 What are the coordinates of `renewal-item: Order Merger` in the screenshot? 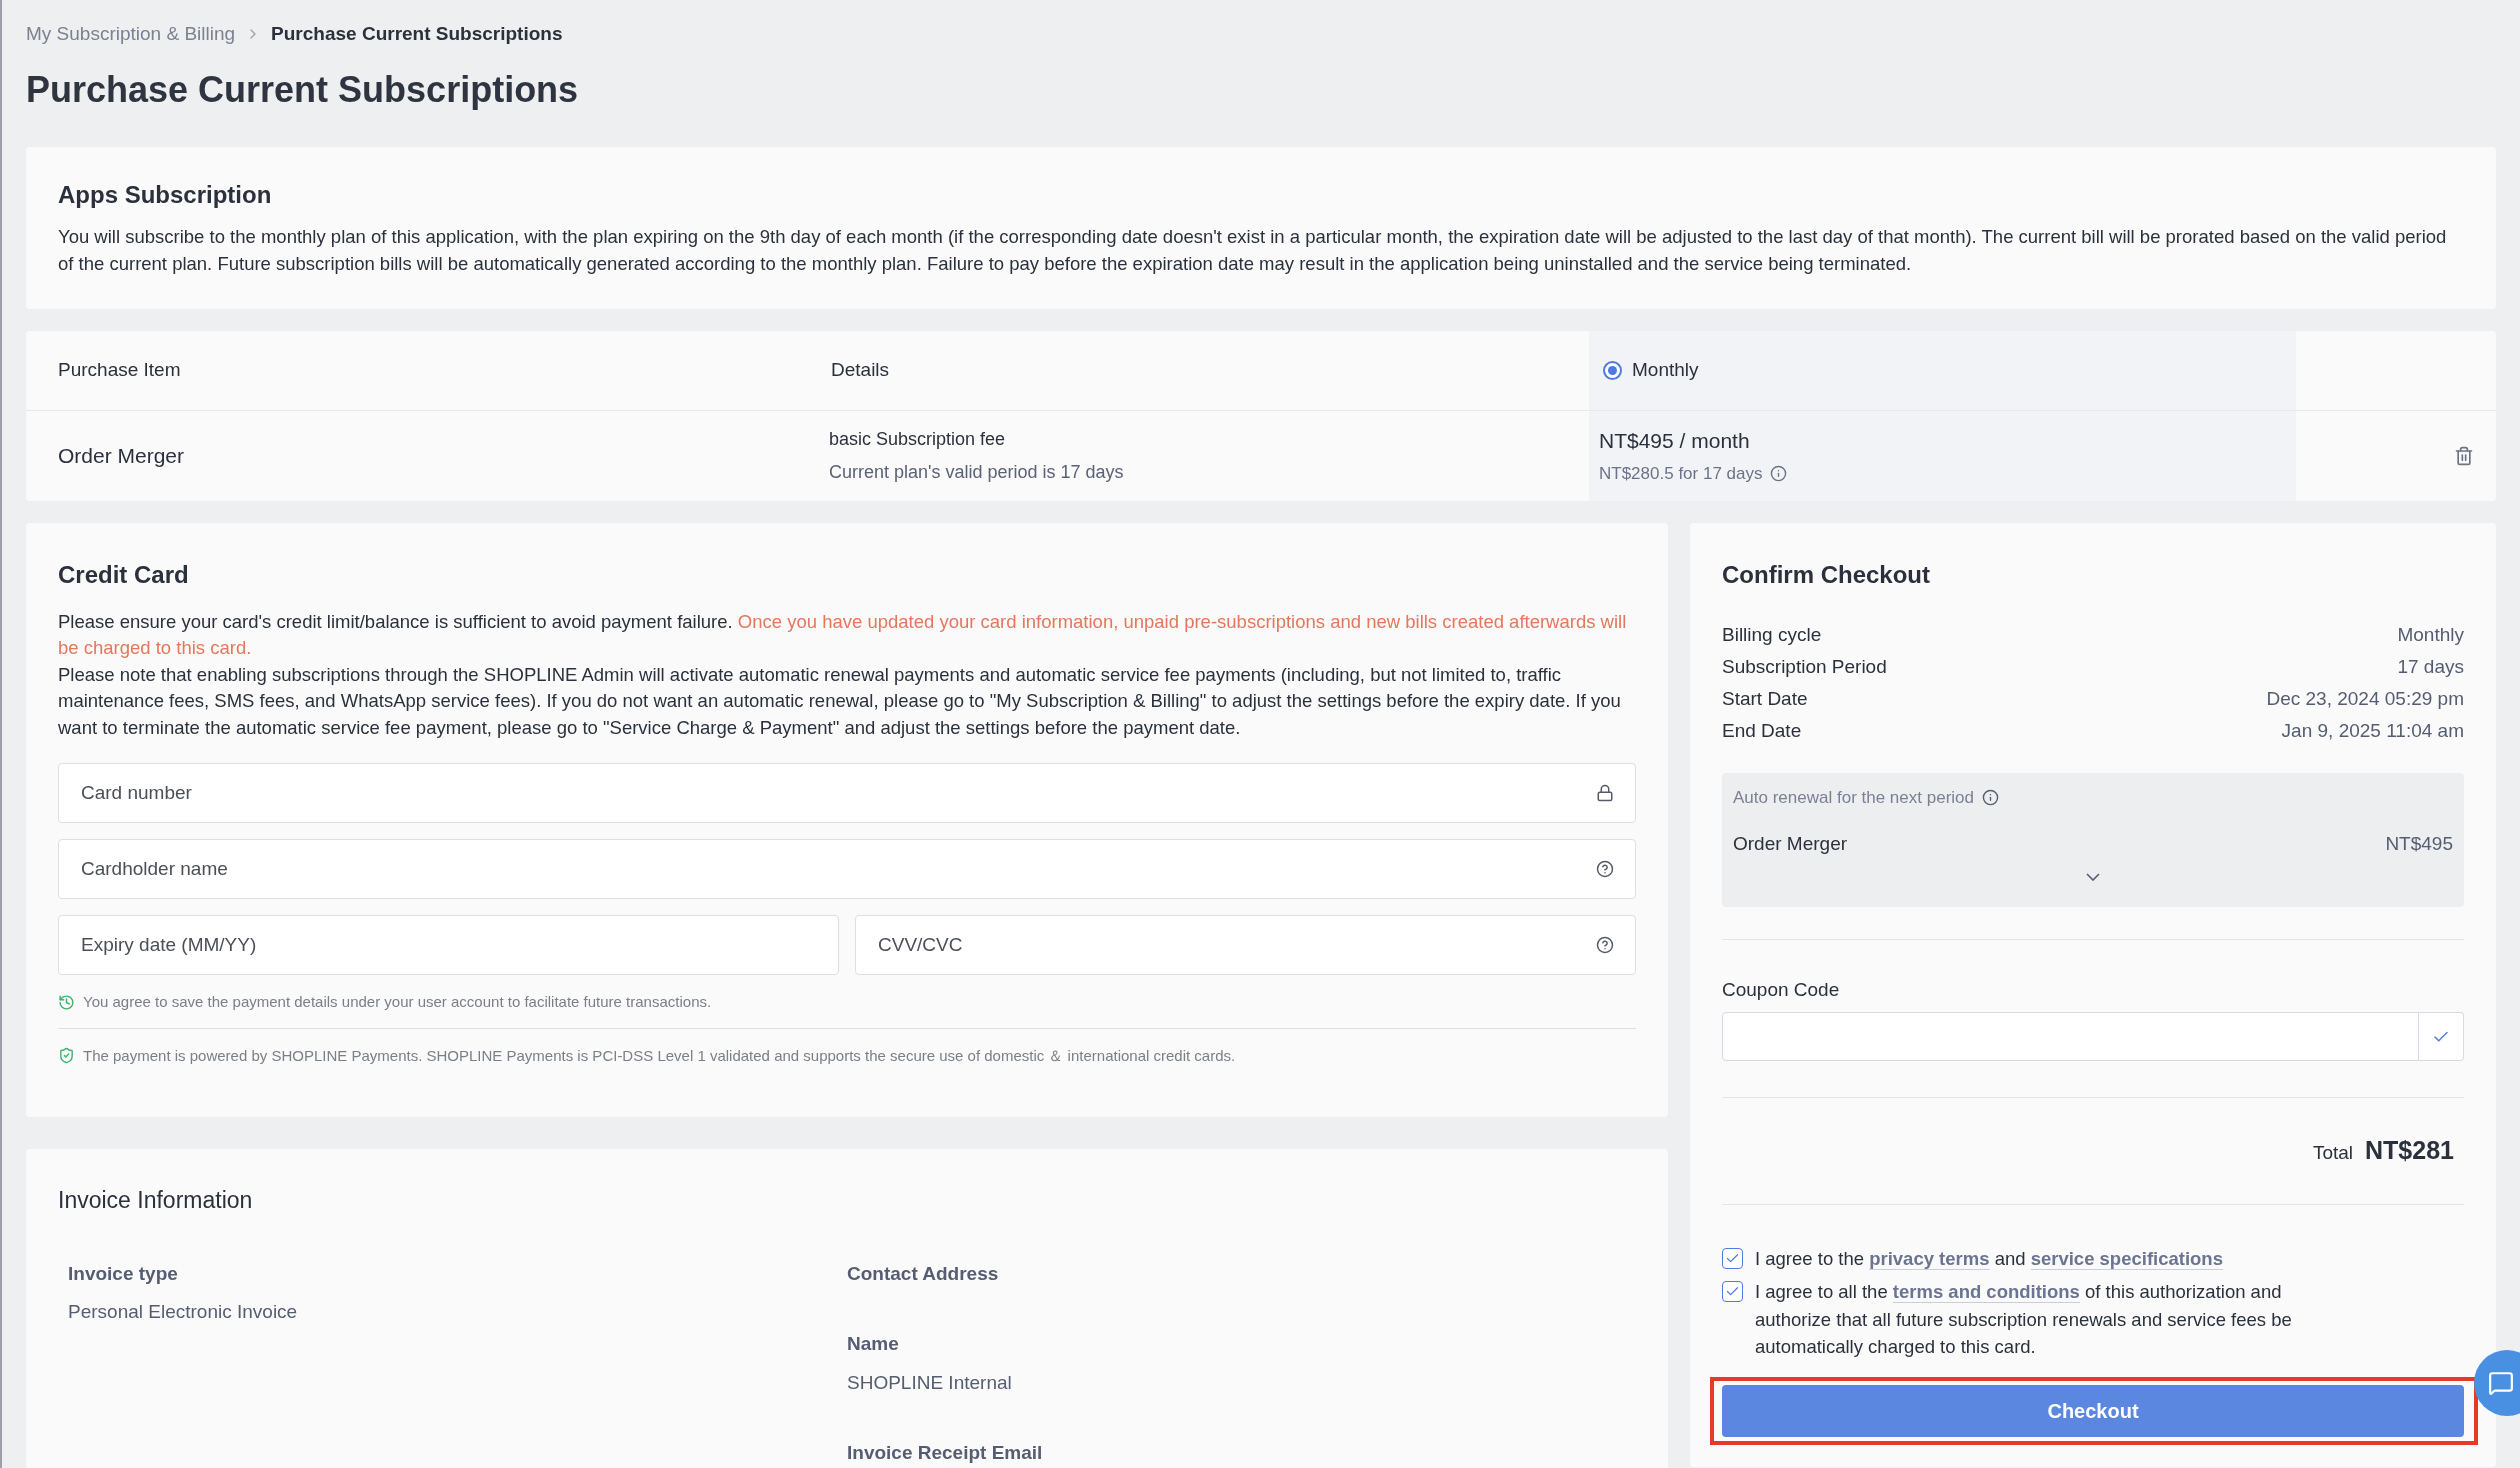 It's located at (1790, 844).